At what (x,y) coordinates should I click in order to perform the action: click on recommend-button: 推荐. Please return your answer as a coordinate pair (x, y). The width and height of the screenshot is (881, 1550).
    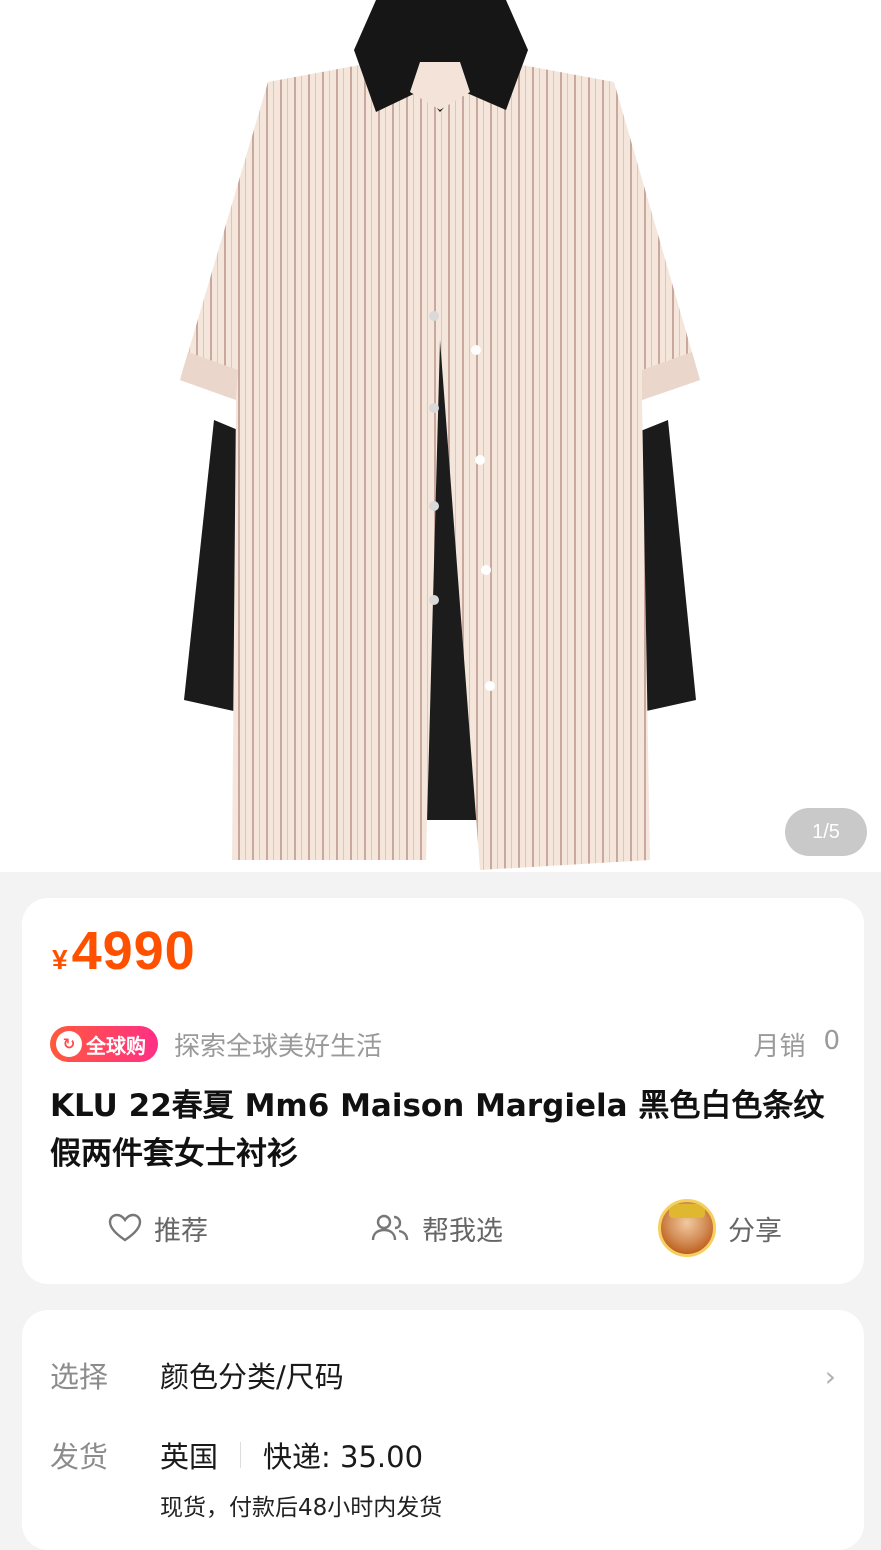
    Looking at the image, I should click on (158, 1228).